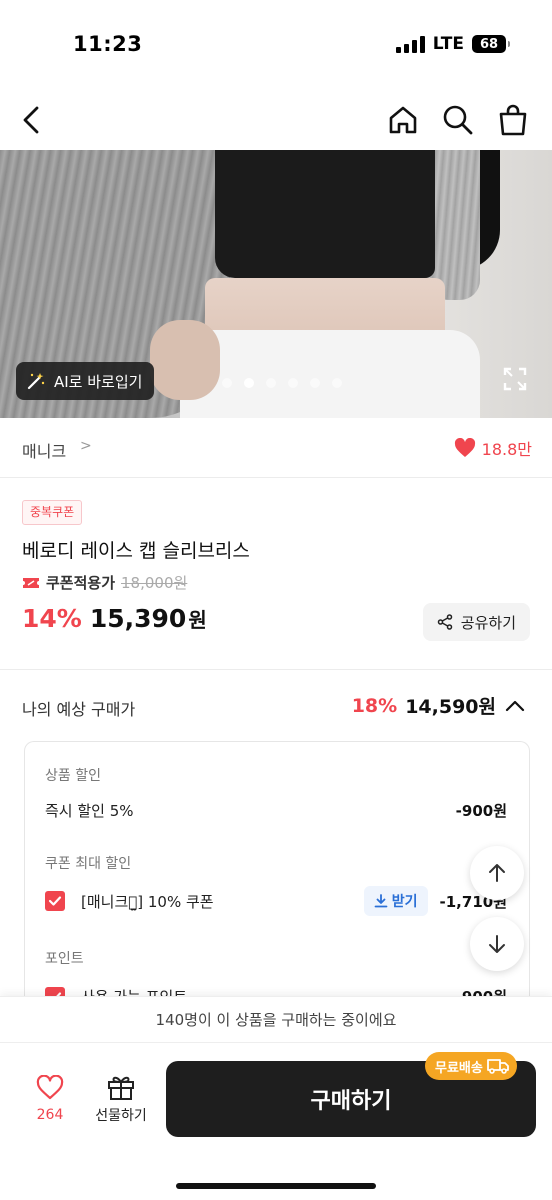 This screenshot has height=1200, width=552. What do you see at coordinates (515, 706) in the screenshot?
I see `chevron-up-icon` at bounding box center [515, 706].